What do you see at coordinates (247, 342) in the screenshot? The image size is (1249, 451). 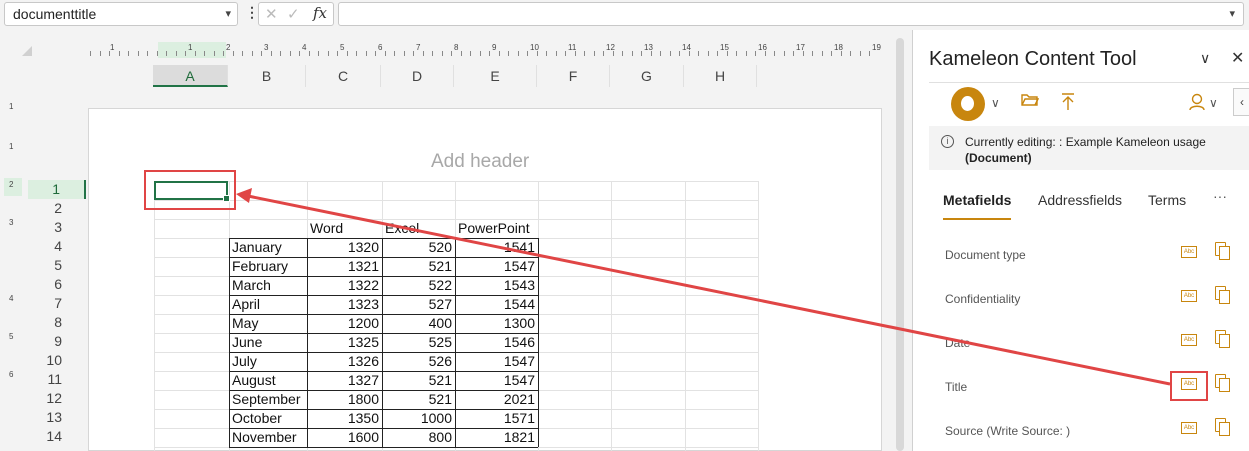 I see `month-cell: June` at bounding box center [247, 342].